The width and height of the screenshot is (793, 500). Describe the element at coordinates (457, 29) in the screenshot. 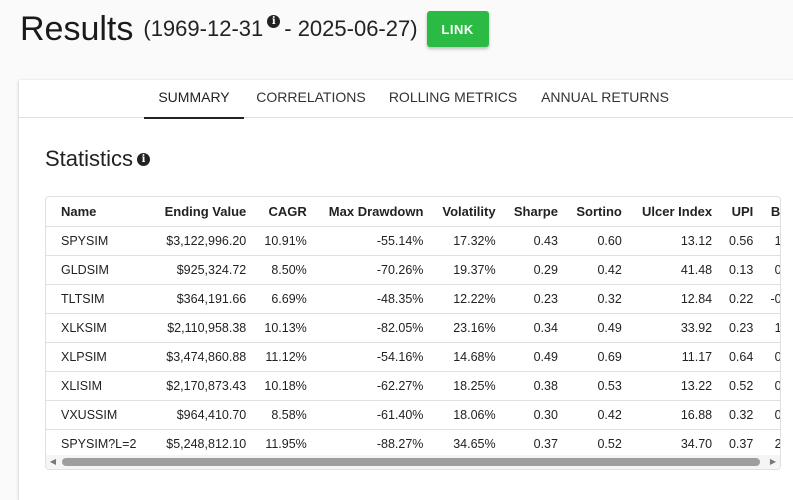

I see `link-button: LINK` at that location.